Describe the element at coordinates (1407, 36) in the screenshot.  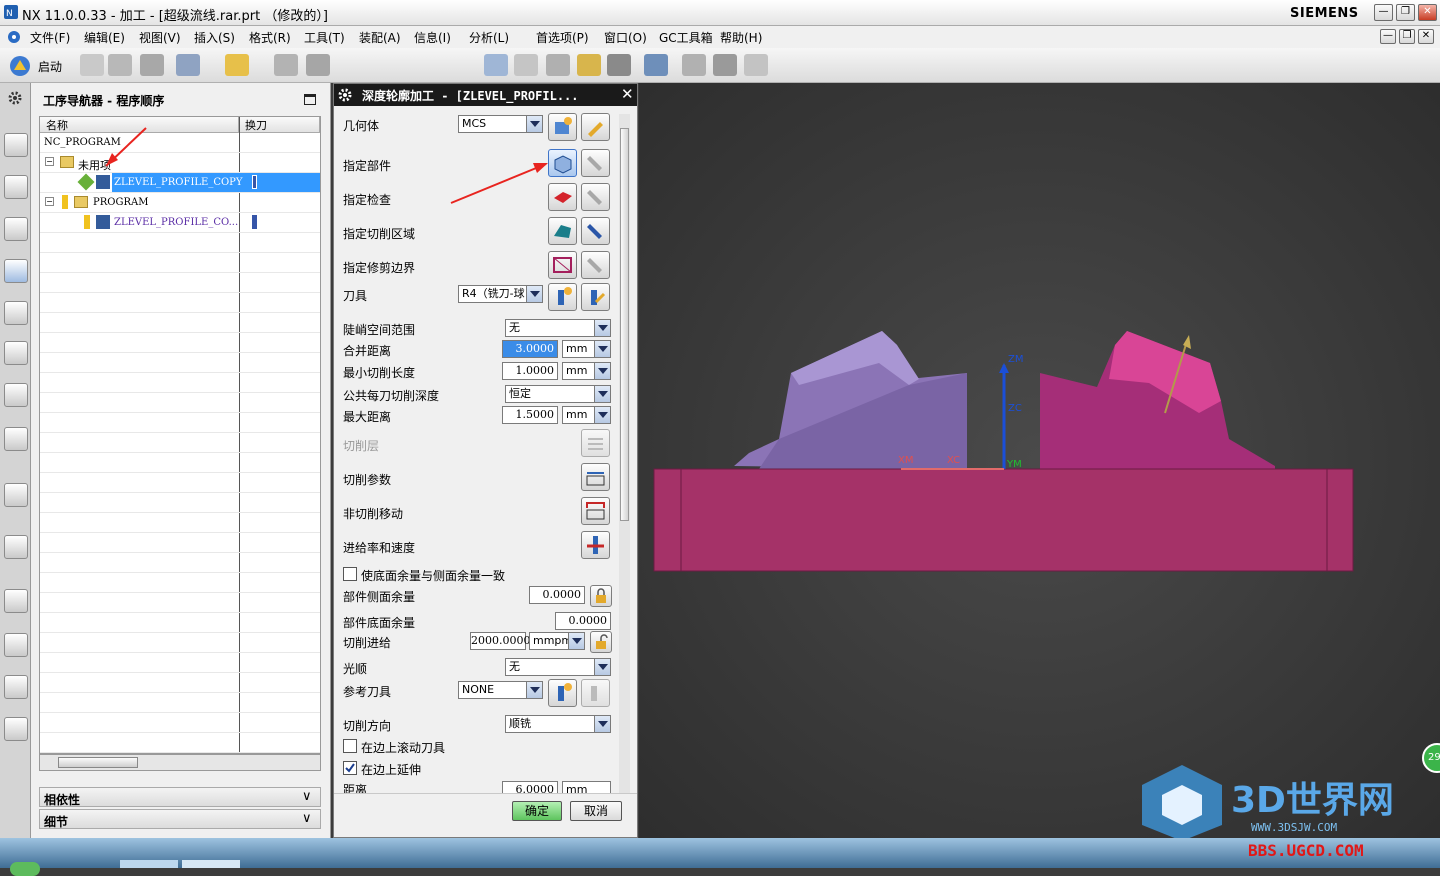
I see `doc-restore-button: ❐` at that location.